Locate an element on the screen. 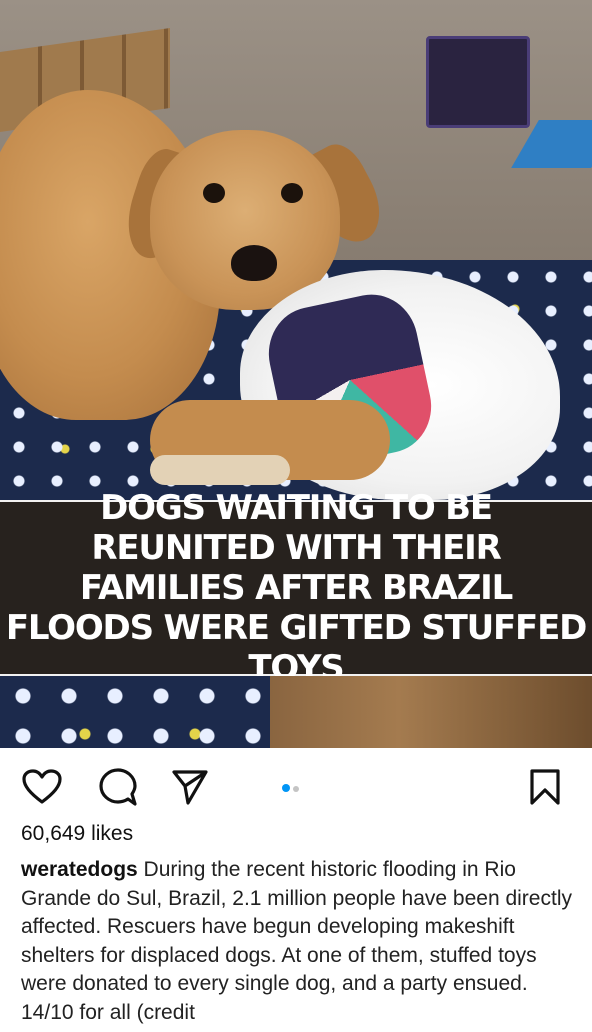 The height and width of the screenshot is (1032, 592). paper-plane-icon is located at coordinates (190, 787).